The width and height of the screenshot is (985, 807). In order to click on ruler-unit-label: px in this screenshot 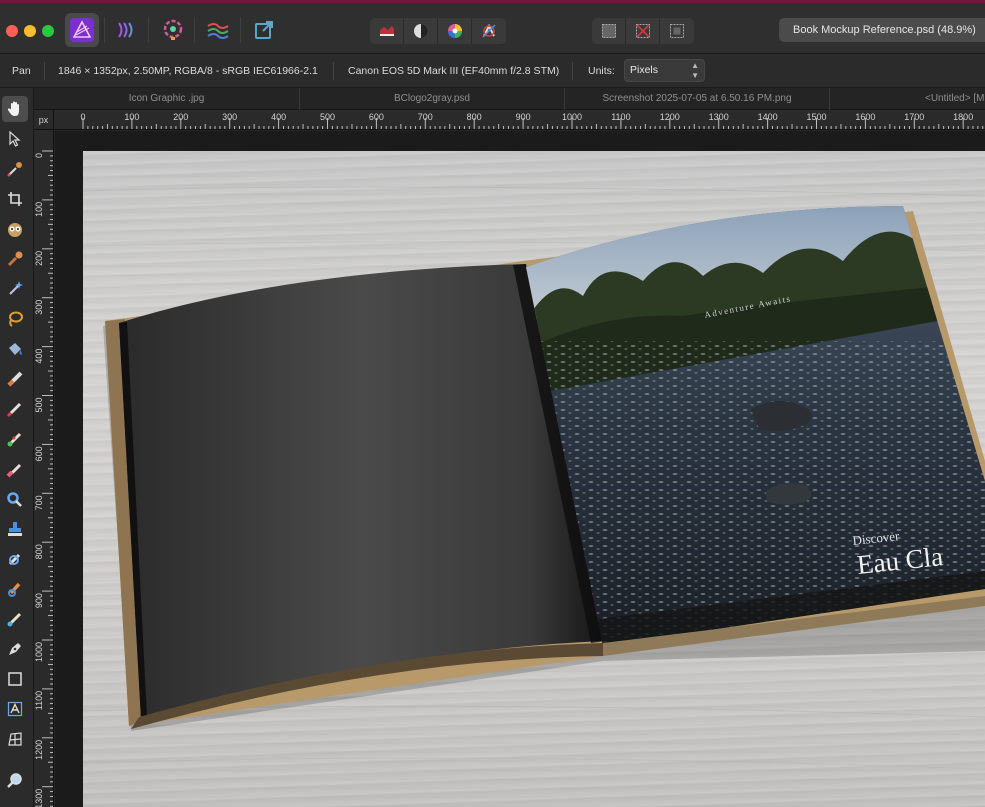, I will do `click(44, 120)`.